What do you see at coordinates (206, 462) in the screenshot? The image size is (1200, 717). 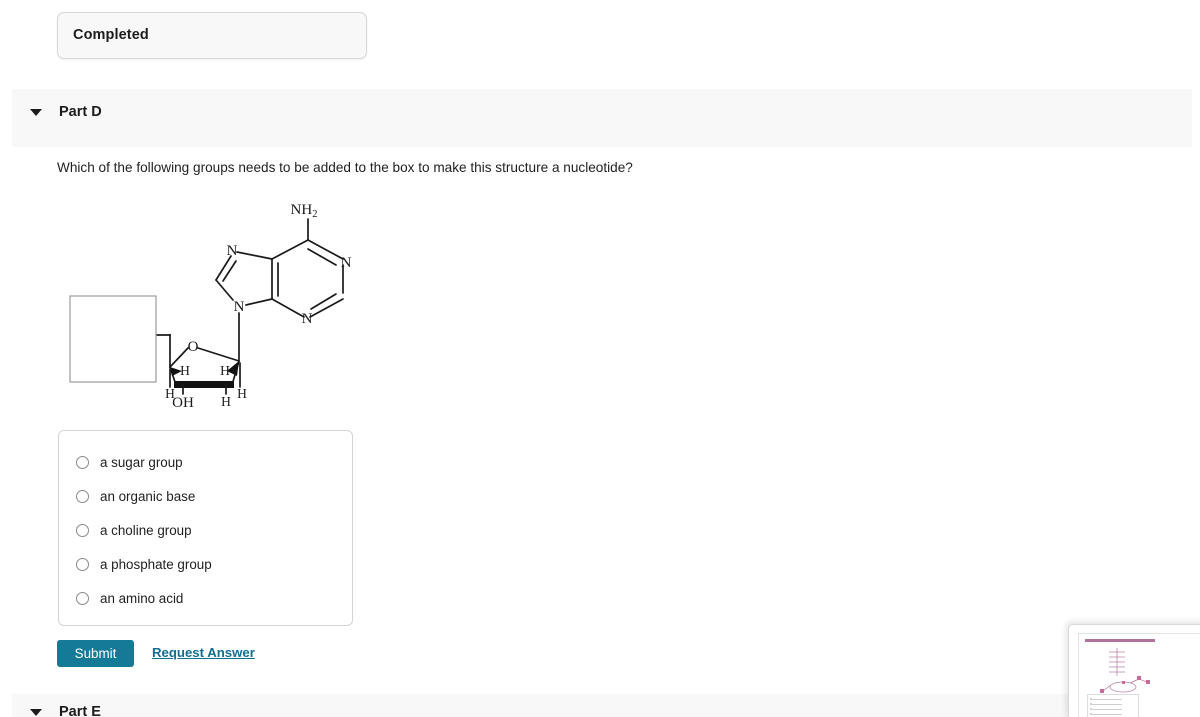 I see `option-a-sugar-group: a sugar group` at bounding box center [206, 462].